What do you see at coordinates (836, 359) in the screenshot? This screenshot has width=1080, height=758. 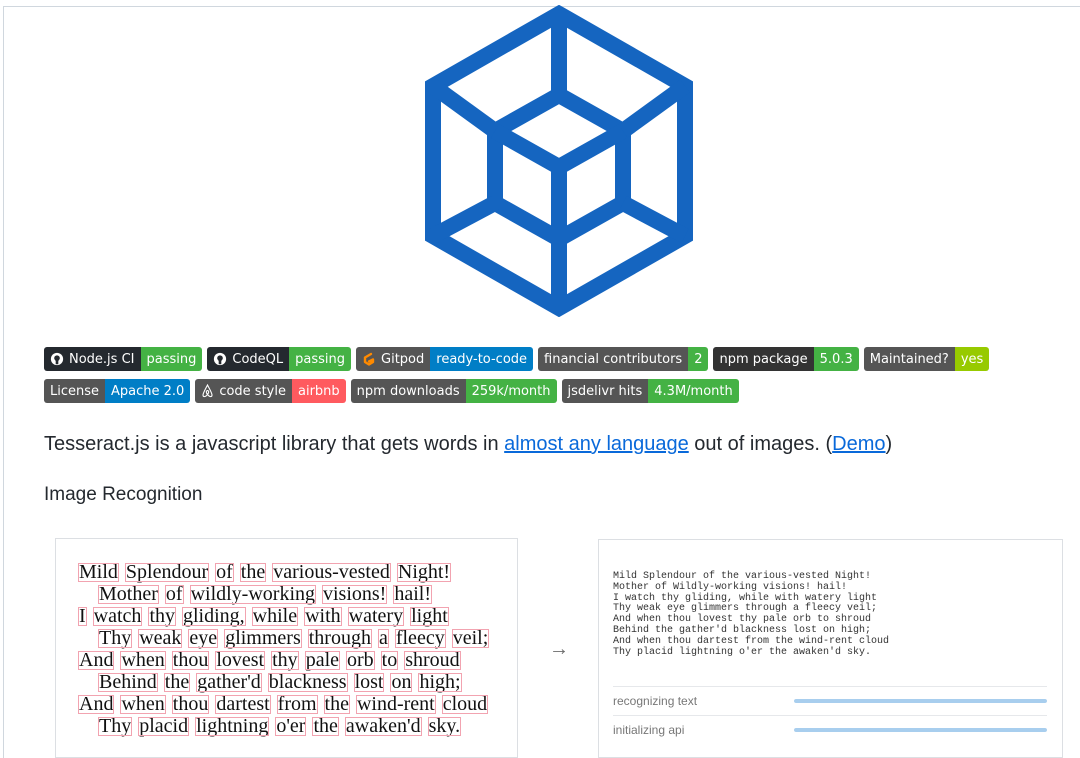 I see `badge-value: 5.0.3` at bounding box center [836, 359].